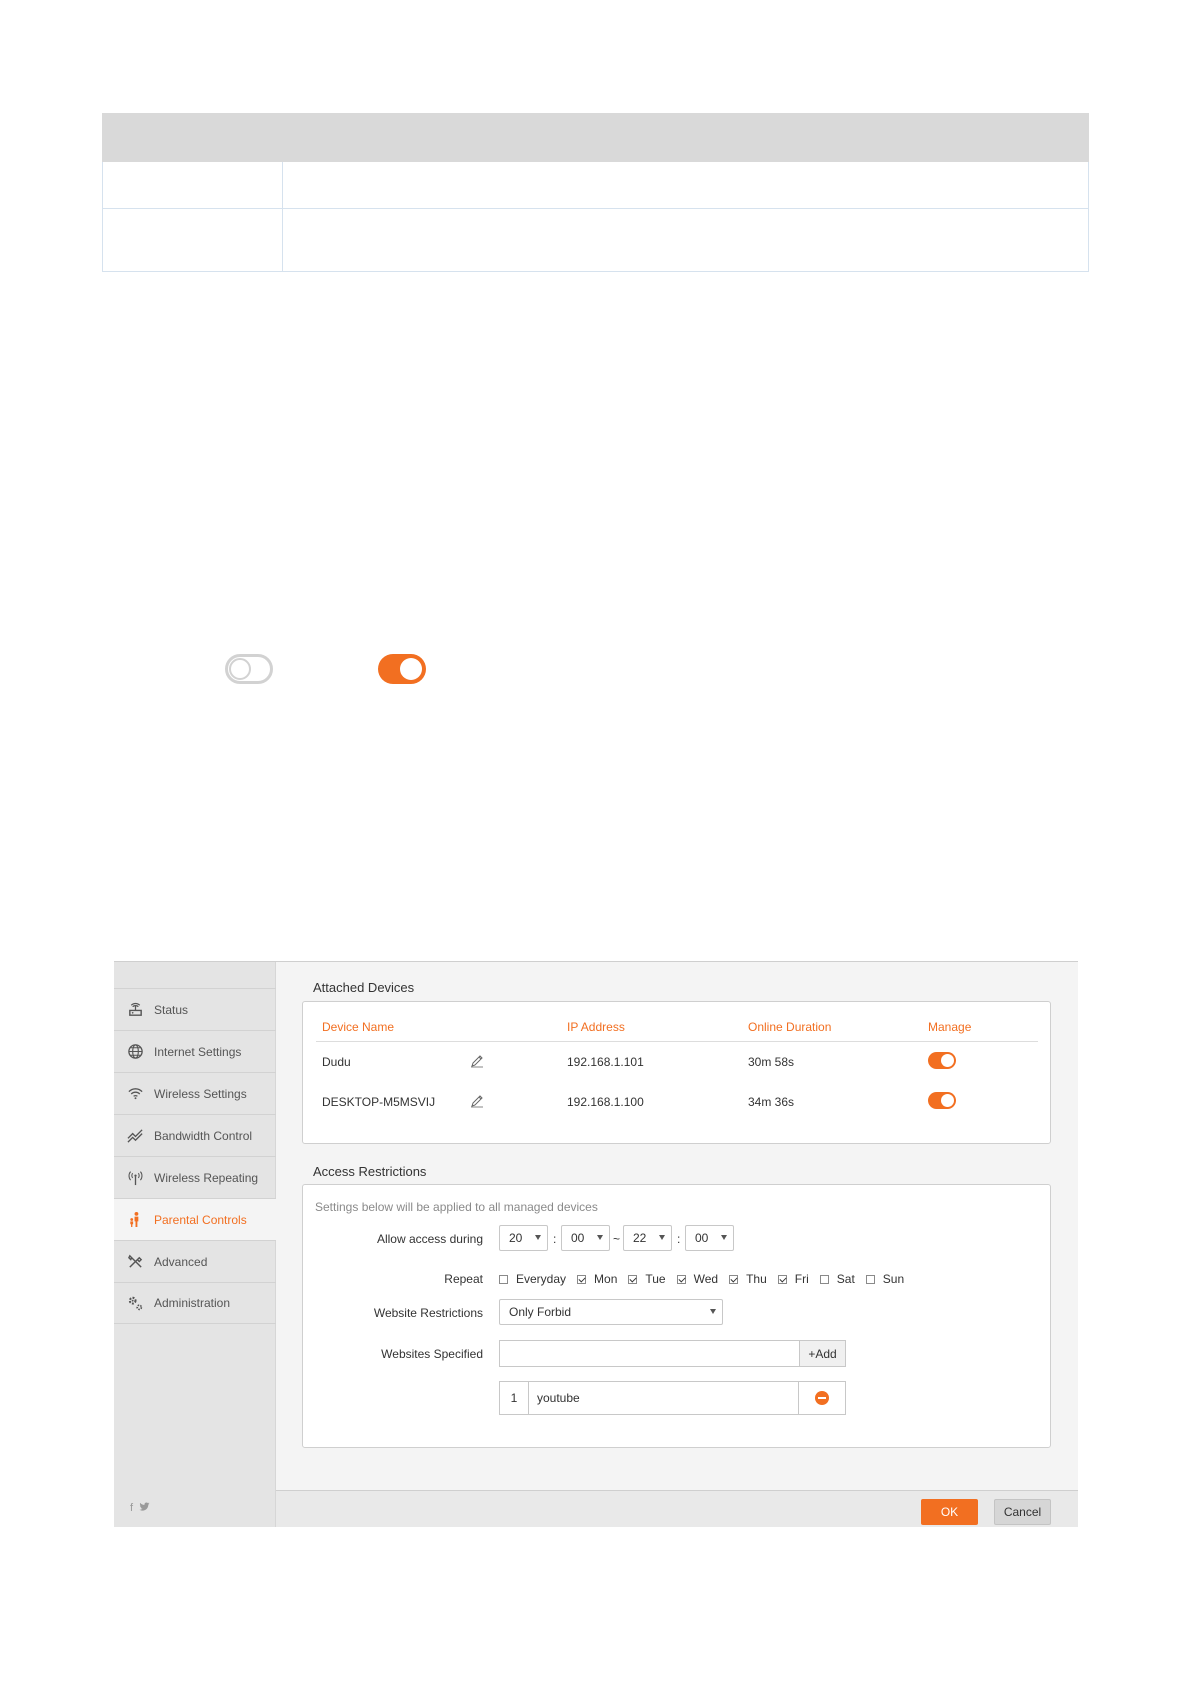 Image resolution: width=1192 pixels, height=1685 pixels. I want to click on website-restrictions-select: Only Forbid, so click(611, 1312).